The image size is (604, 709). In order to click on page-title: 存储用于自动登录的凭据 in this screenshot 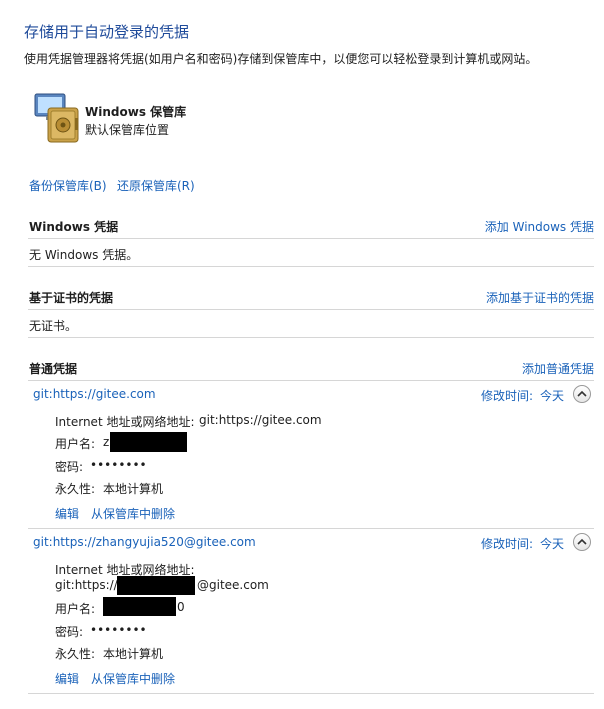, I will do `click(107, 32)`.